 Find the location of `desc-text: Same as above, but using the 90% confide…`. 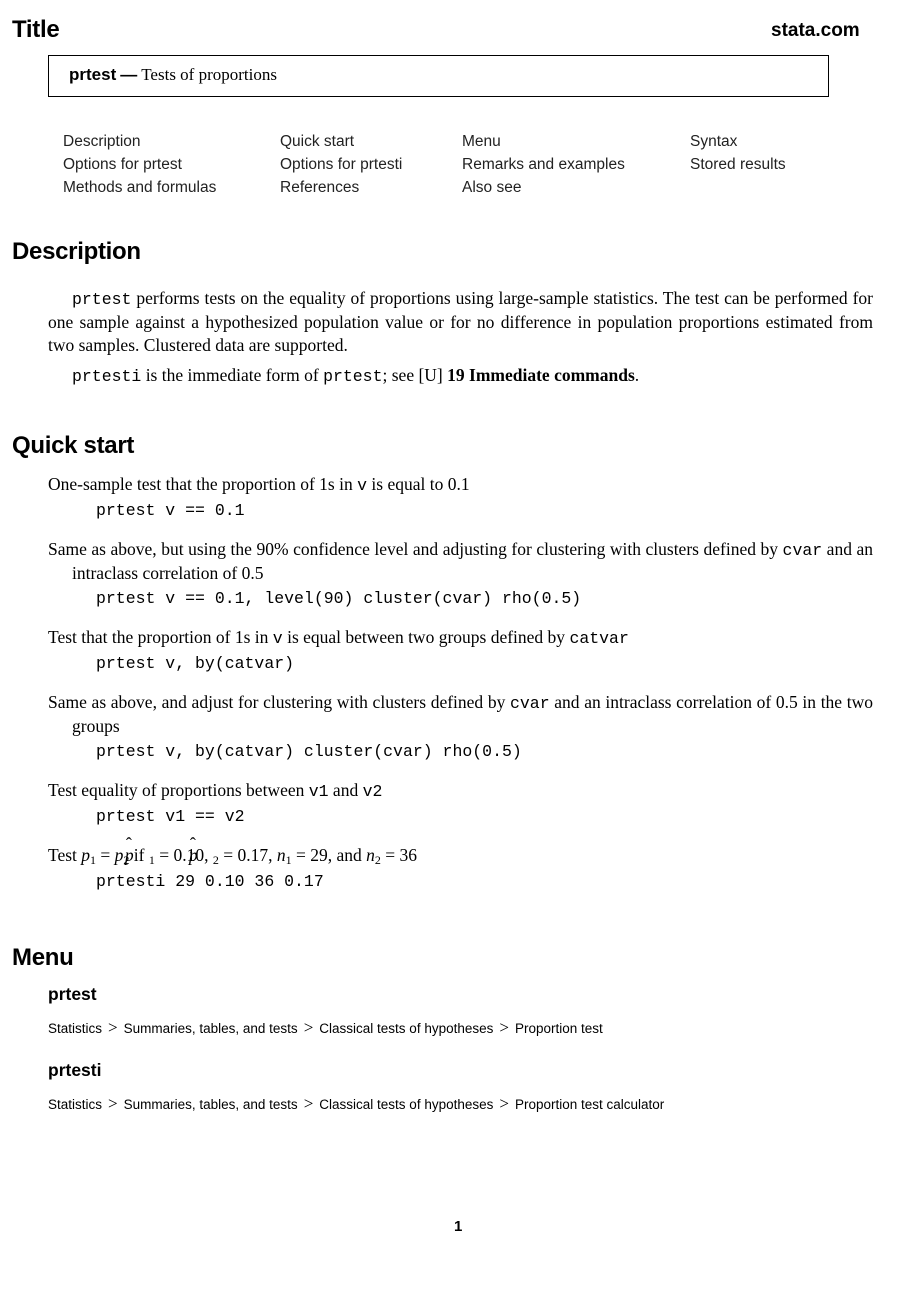

desc-text: Same as above, but using the 90% confide… is located at coordinates (415, 549).